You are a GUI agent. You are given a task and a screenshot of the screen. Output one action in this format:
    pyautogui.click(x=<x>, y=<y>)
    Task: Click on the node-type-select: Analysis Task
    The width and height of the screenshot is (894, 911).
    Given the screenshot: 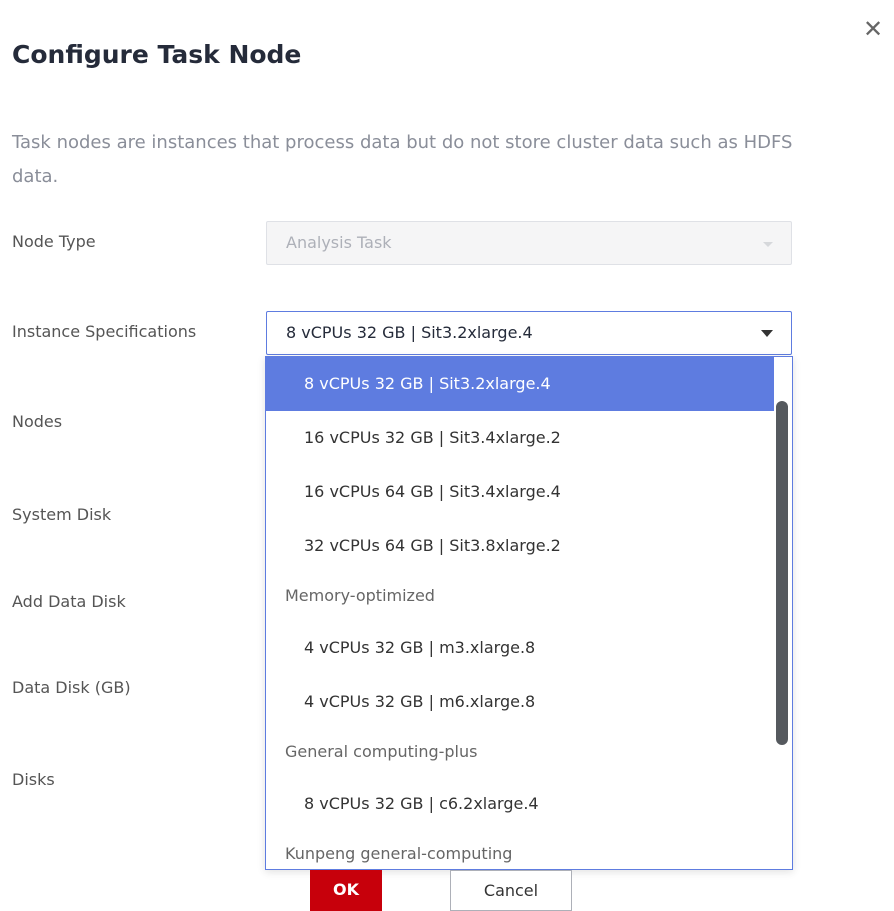 What is the action you would take?
    pyautogui.click(x=529, y=243)
    